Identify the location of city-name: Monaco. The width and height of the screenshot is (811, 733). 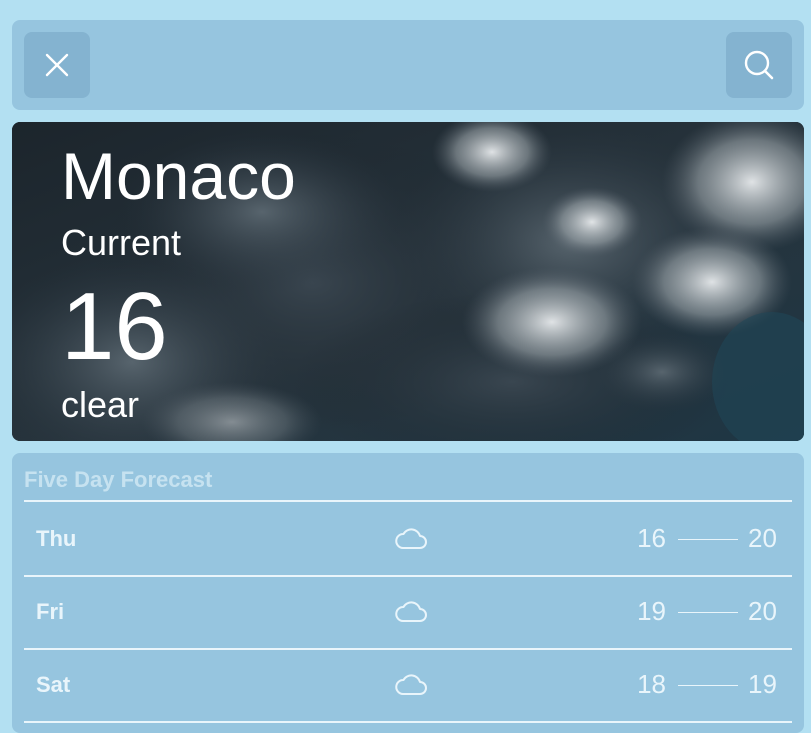
(178, 176).